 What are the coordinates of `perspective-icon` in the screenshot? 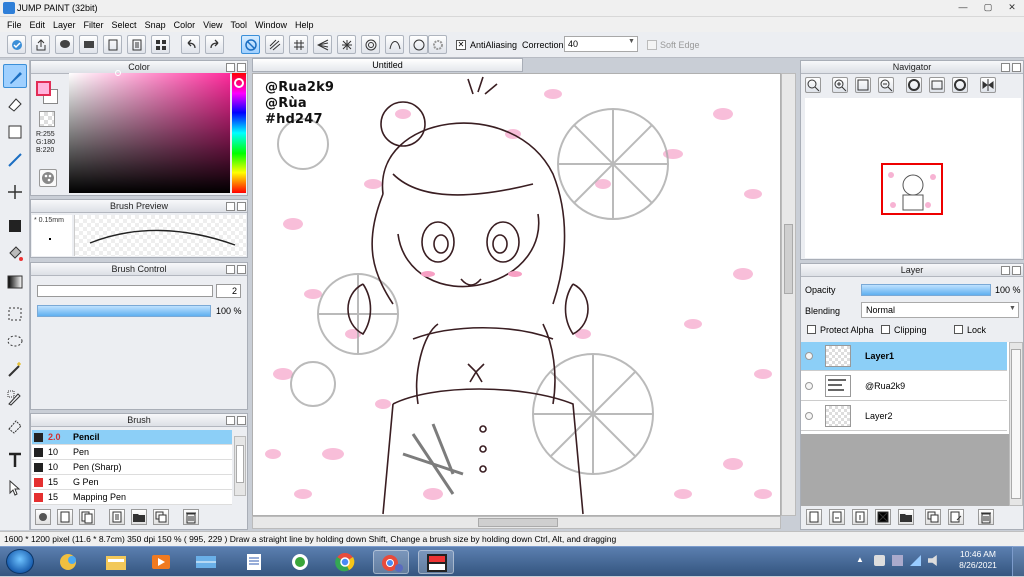 It's located at (322, 44).